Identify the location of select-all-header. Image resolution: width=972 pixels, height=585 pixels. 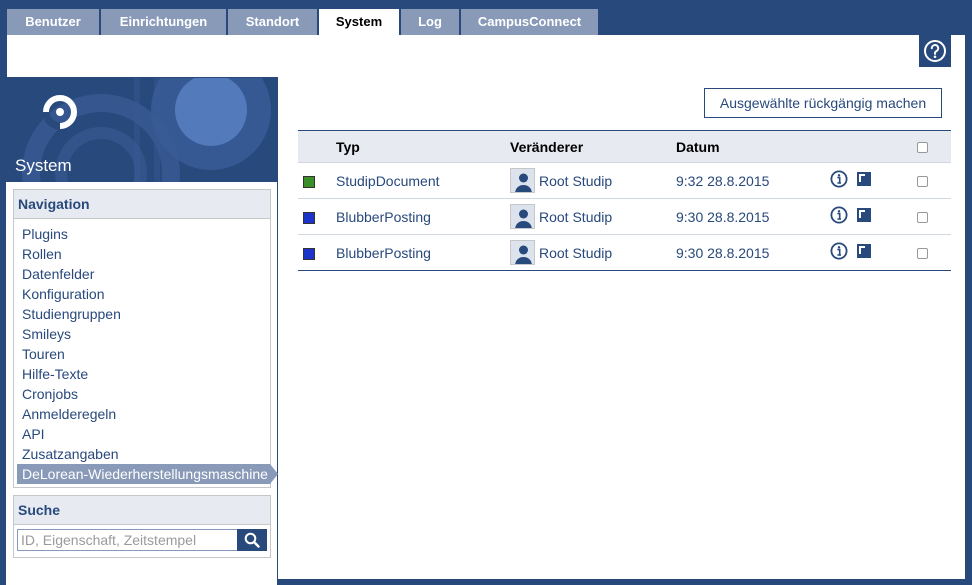
(925, 146).